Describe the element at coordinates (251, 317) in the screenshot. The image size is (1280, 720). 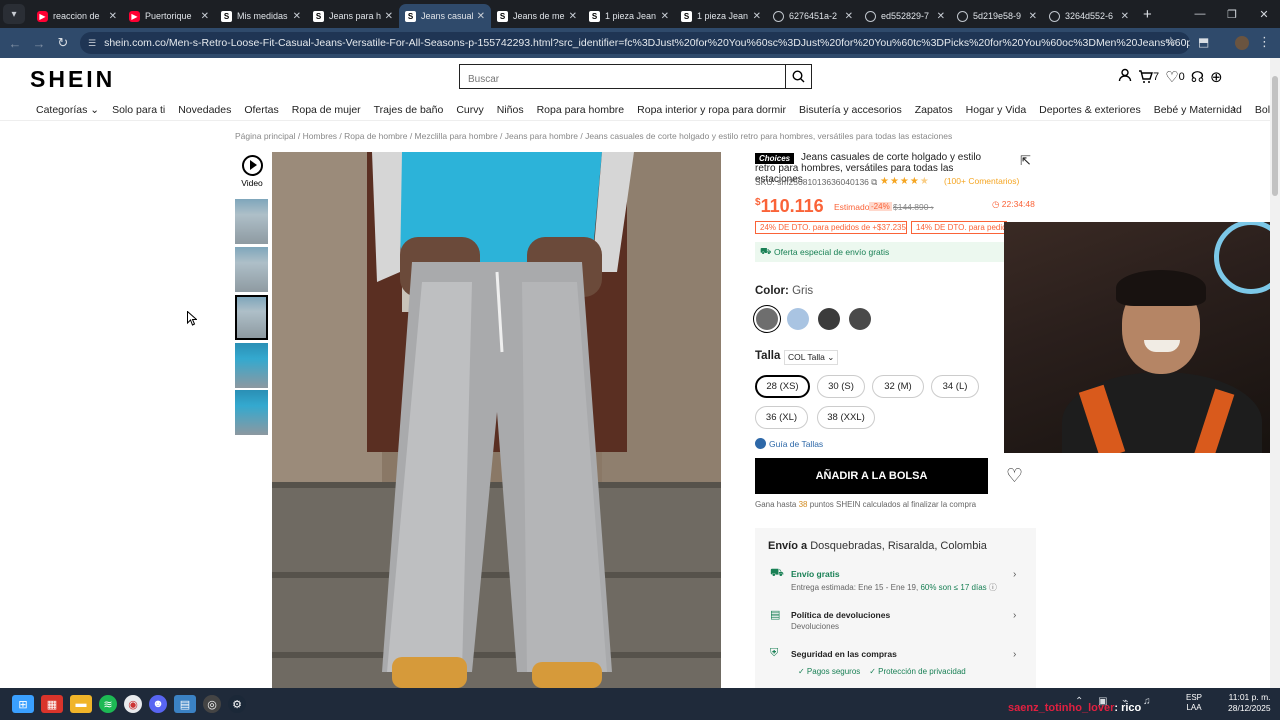
I see `gallery-thumbnail-selected` at that location.